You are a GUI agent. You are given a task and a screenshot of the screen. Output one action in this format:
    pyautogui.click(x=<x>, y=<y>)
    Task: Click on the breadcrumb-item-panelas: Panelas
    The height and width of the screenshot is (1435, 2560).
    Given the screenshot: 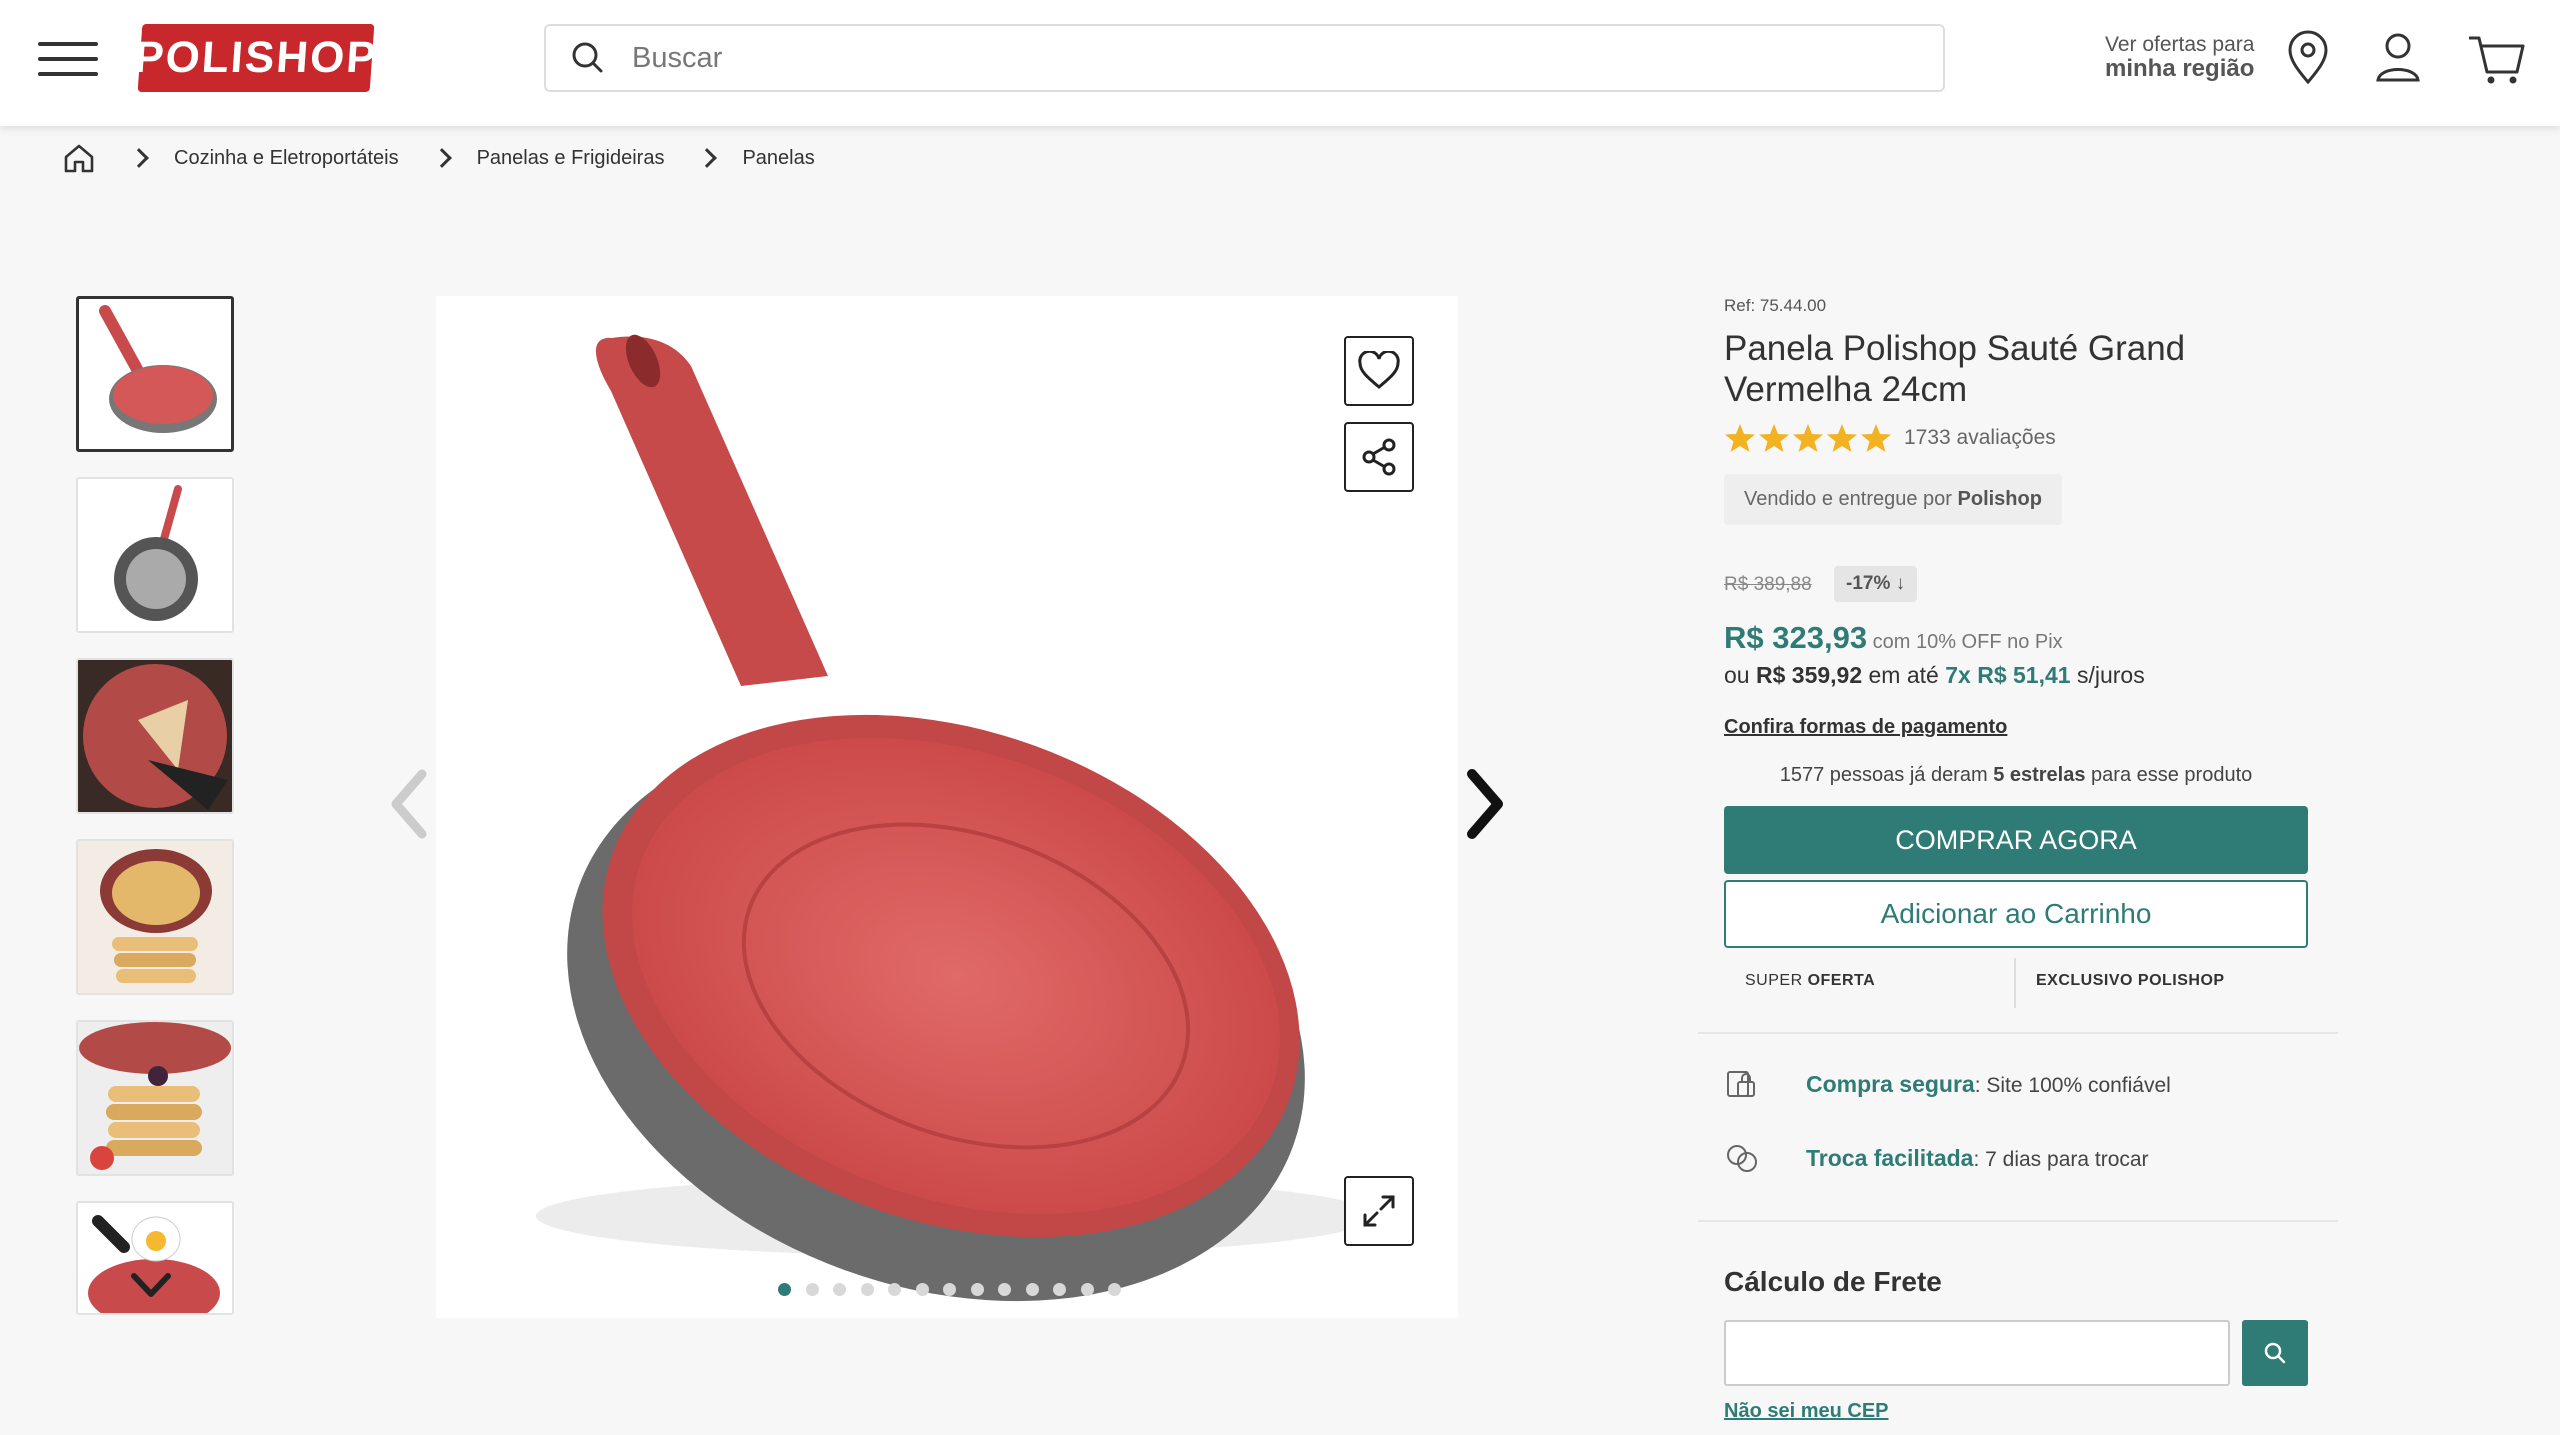 What is the action you would take?
    pyautogui.click(x=778, y=158)
    